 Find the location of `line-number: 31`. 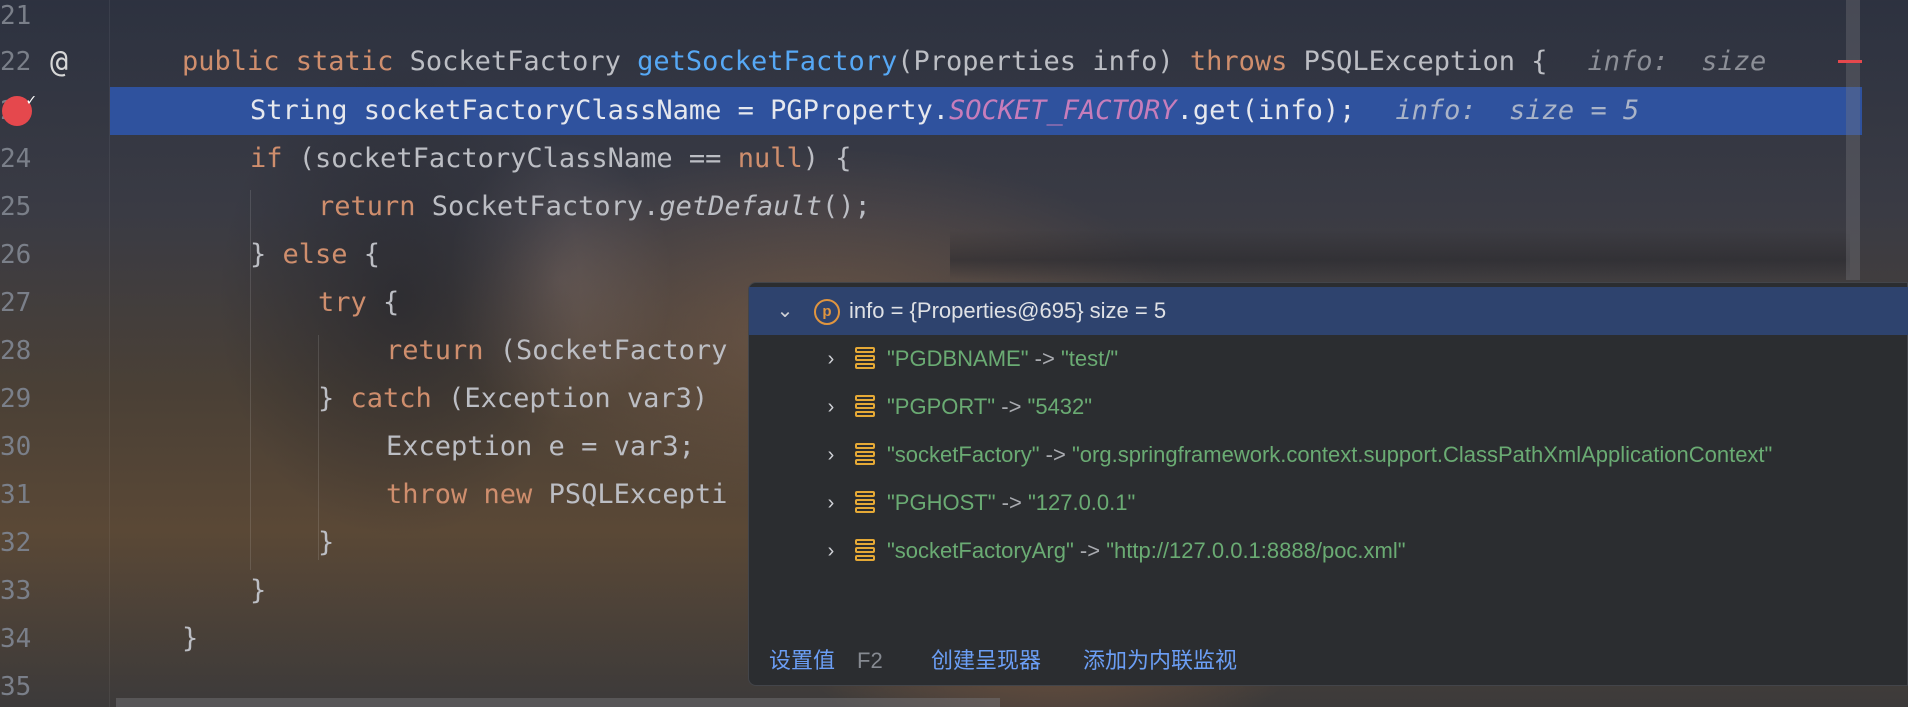

line-number: 31 is located at coordinates (16, 495).